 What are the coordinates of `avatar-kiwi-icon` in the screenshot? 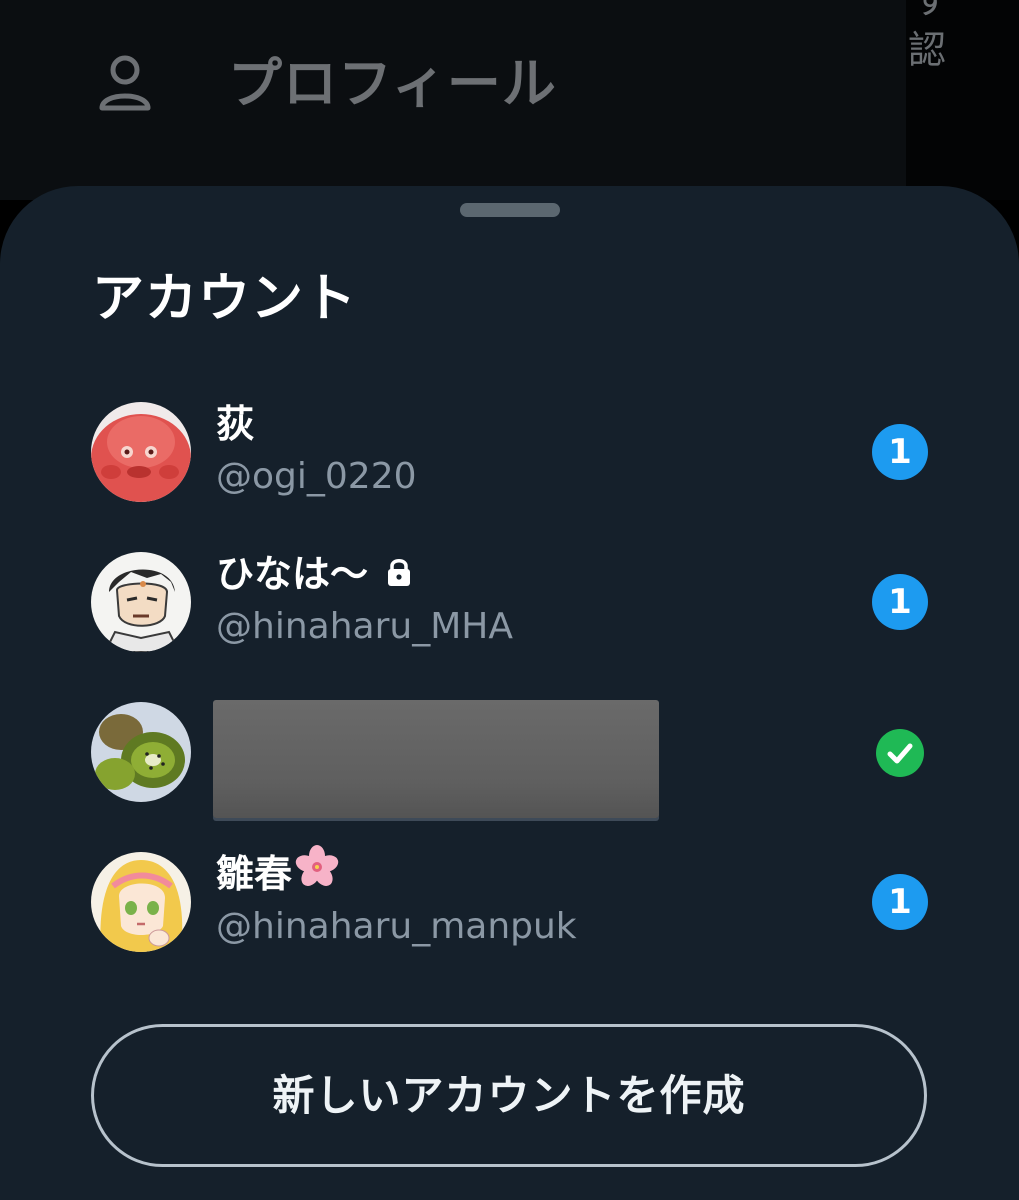 It's located at (141, 752).